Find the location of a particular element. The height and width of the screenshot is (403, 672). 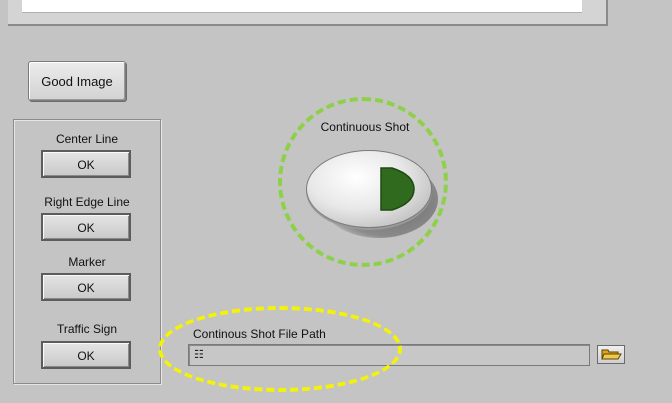

top-display-panel is located at coordinates (308, 13).